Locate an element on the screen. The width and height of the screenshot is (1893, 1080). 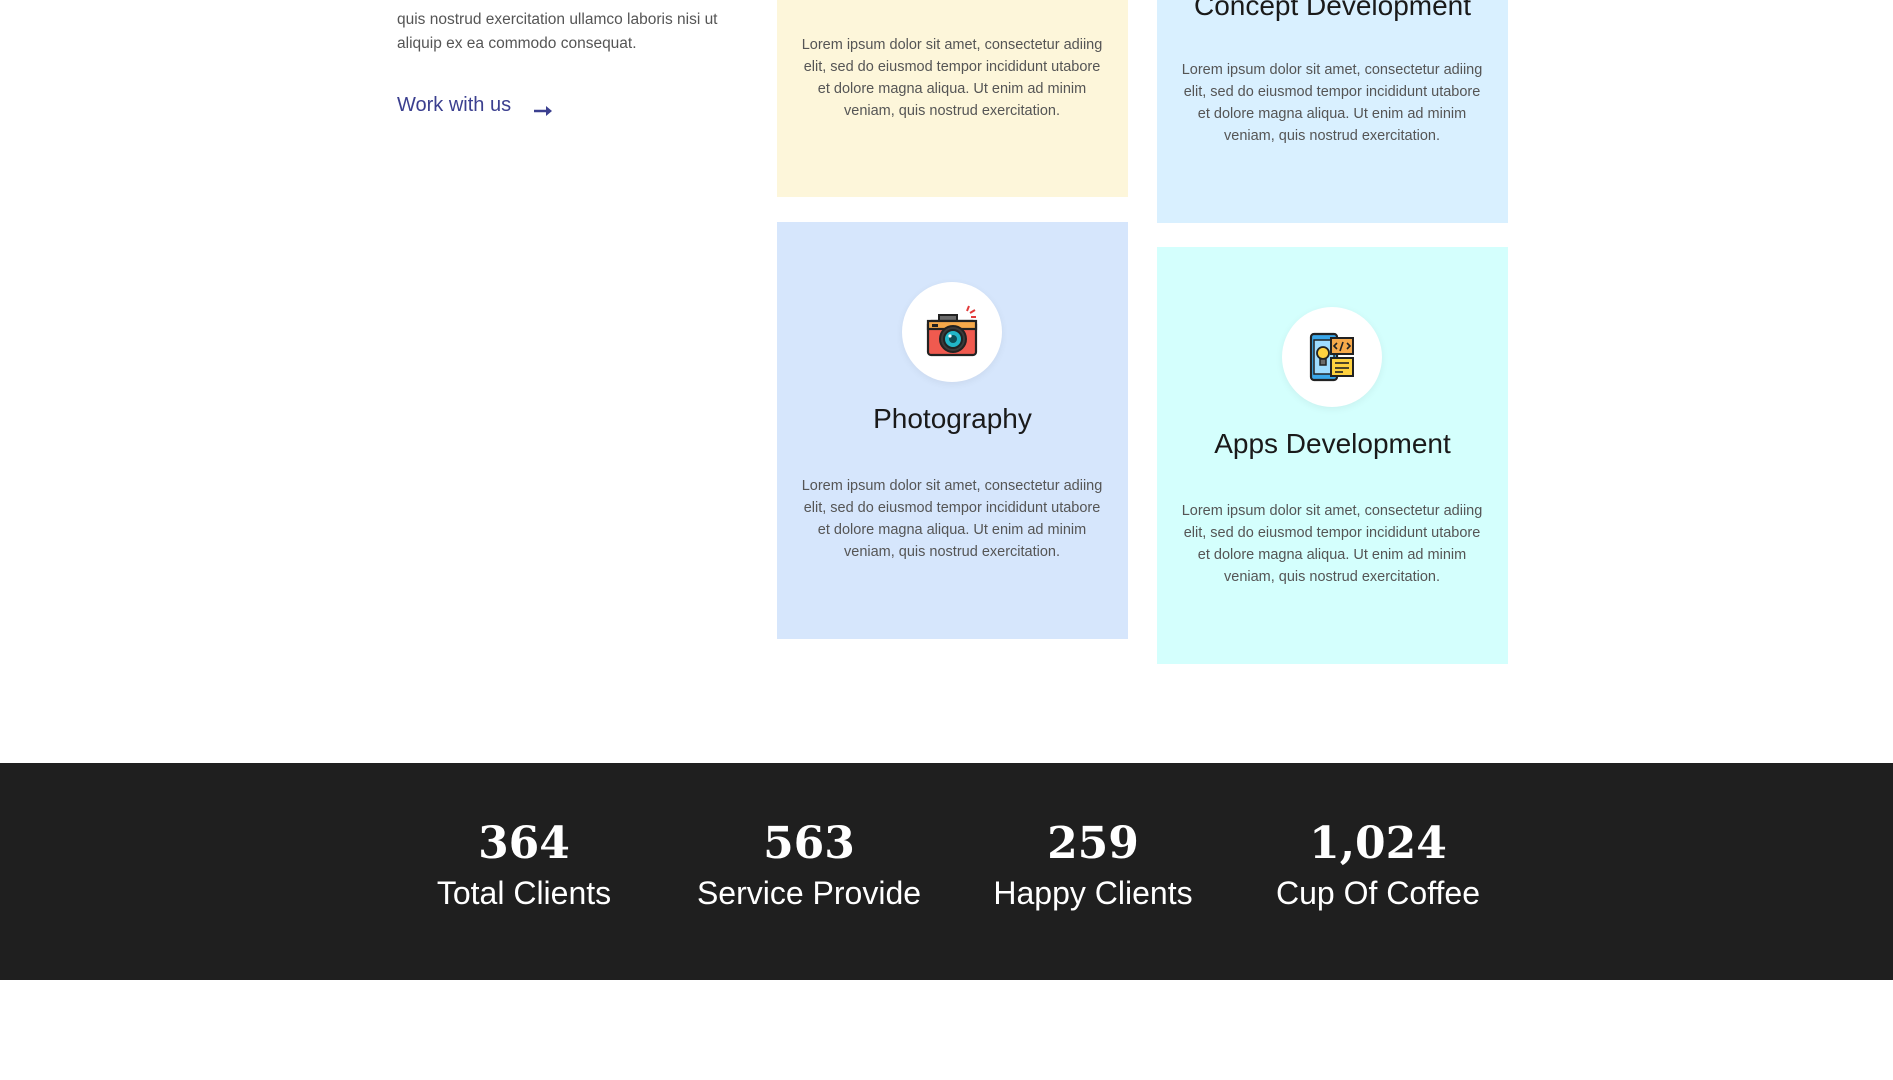
camera-icon is located at coordinates (952, 332).